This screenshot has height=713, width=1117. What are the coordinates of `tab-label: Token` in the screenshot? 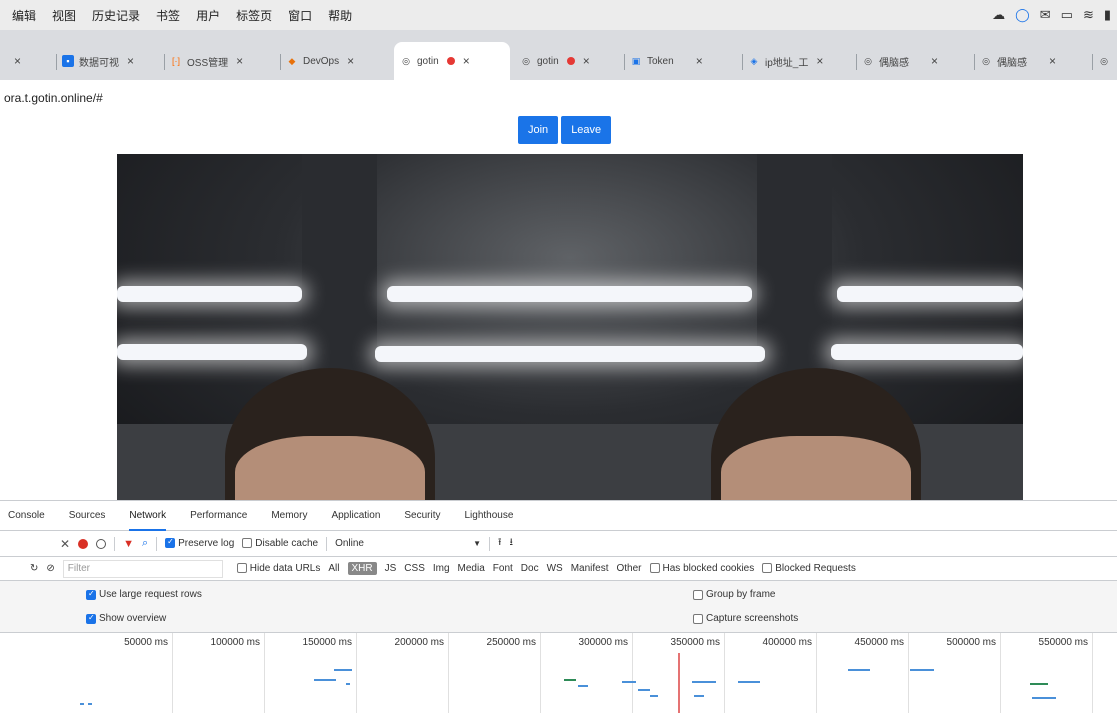 It's located at (660, 61).